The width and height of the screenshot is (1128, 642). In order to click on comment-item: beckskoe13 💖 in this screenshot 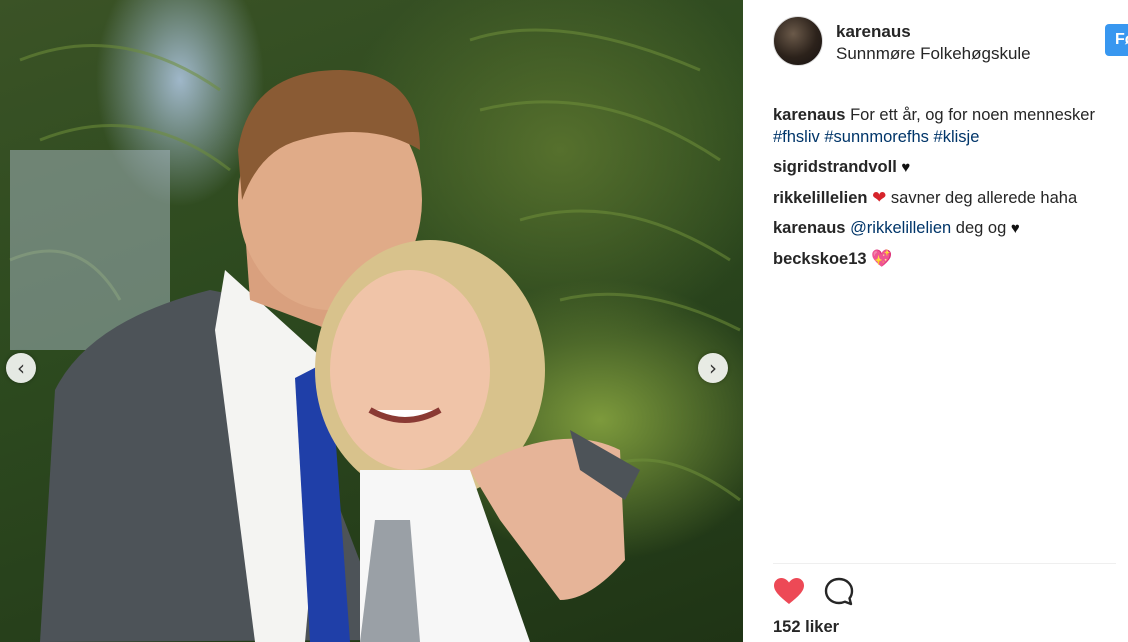, I will do `click(945, 259)`.